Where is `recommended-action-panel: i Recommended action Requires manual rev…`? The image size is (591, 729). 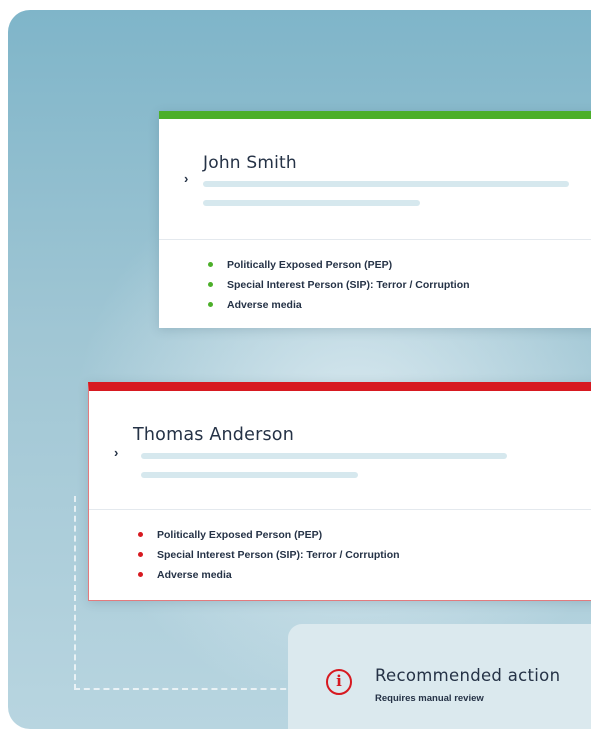
recommended-action-panel: i Recommended action Requires manual rev… is located at coordinates (439, 676).